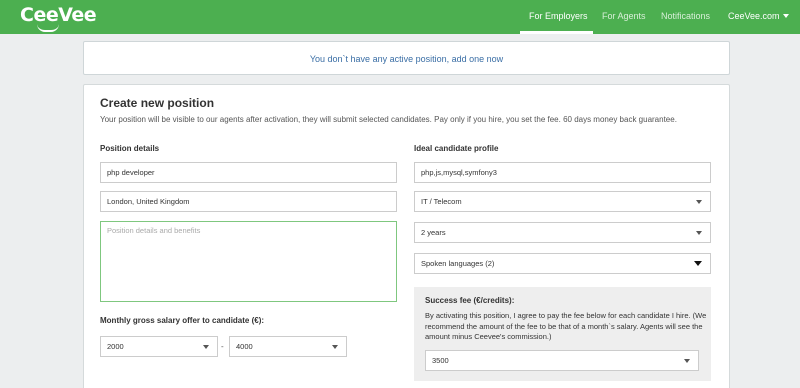 The height and width of the screenshot is (388, 800). What do you see at coordinates (698, 263) in the screenshot?
I see `caret-down-icon` at bounding box center [698, 263].